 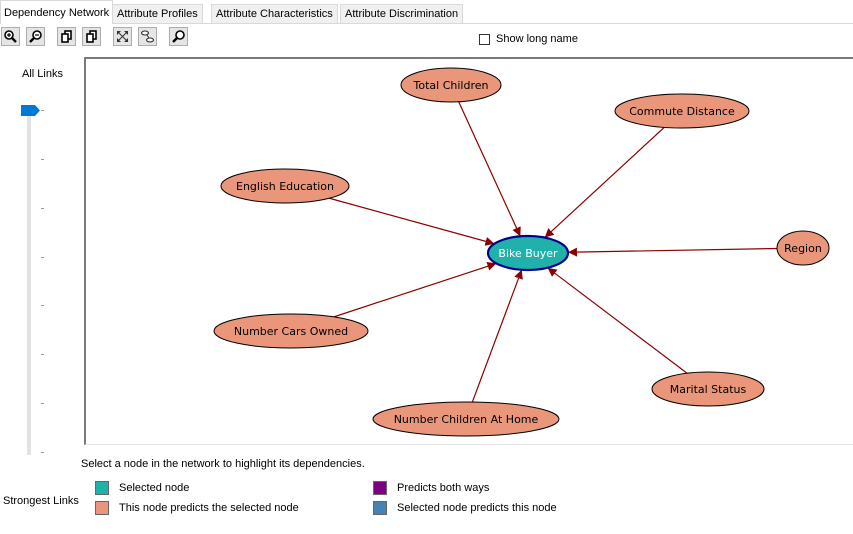 I want to click on copy-entire-graph-button, so click(x=91, y=36).